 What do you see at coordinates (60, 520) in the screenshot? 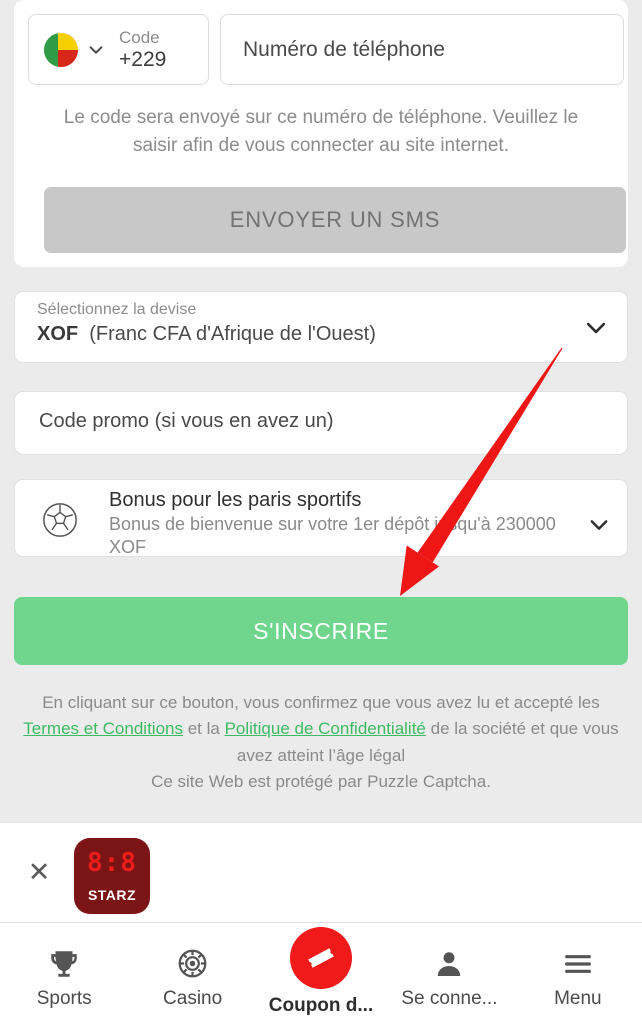
I see `soccer-ball-icon` at bounding box center [60, 520].